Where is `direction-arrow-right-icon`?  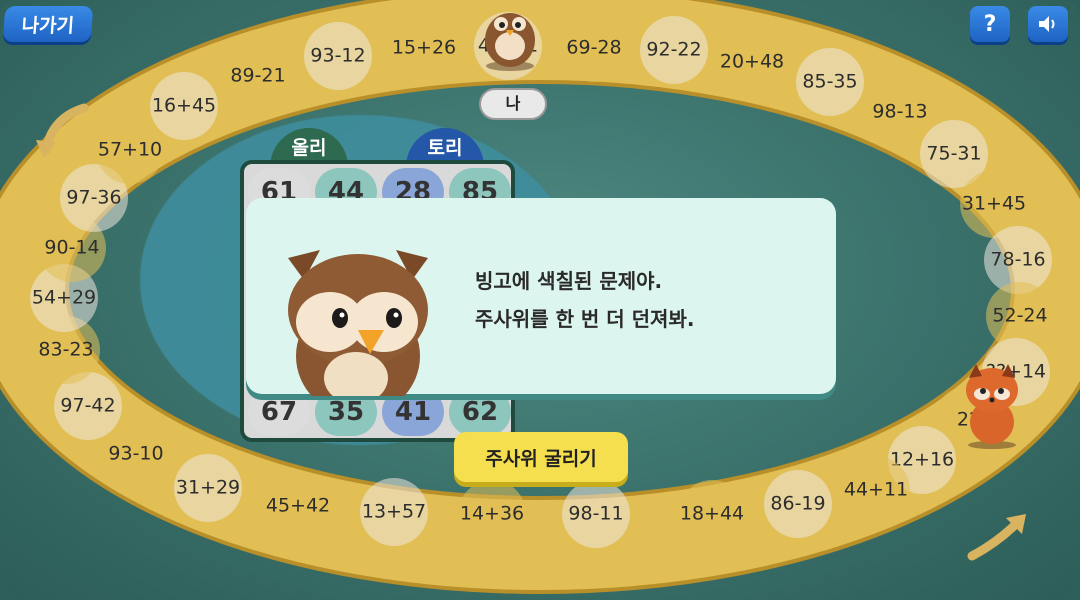
direction-arrow-right-icon is located at coordinates (996, 537).